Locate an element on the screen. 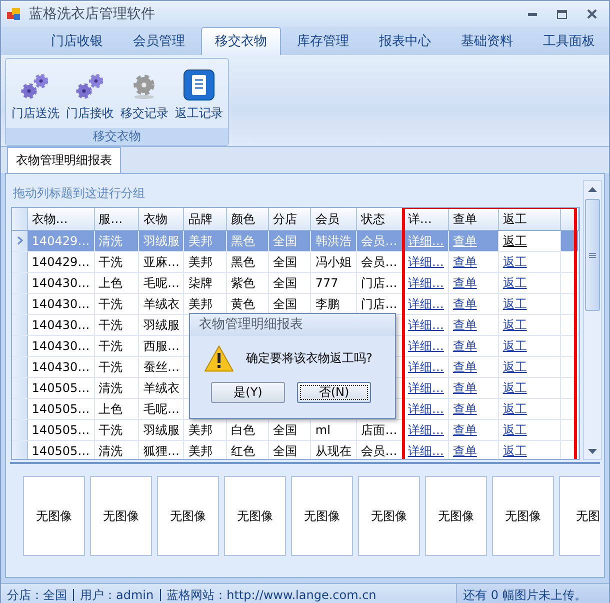  scroll-down-icon is located at coordinates (592, 451).